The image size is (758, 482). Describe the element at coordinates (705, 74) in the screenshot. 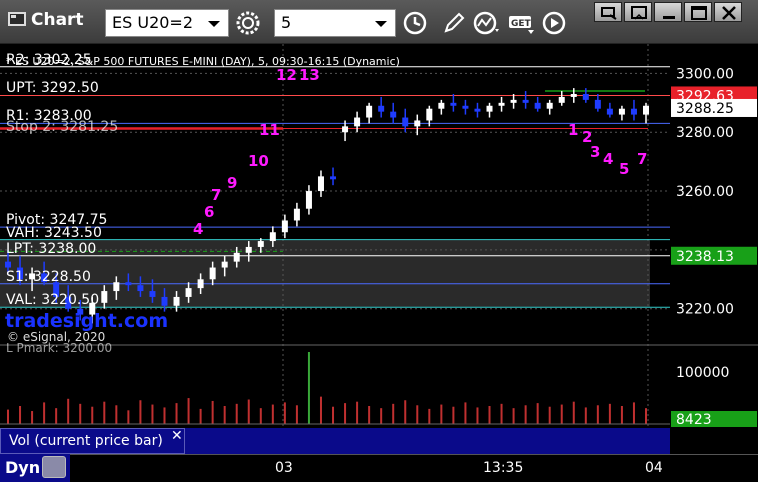

I see `price-tick: 3300.00` at that location.